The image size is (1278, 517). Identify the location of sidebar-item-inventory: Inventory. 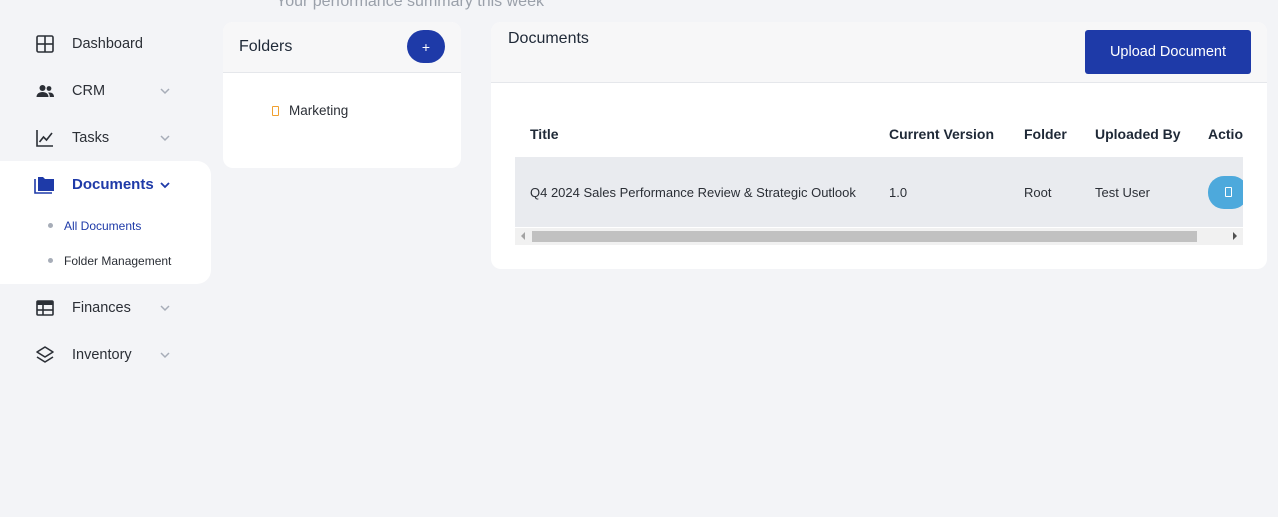
(105, 354).